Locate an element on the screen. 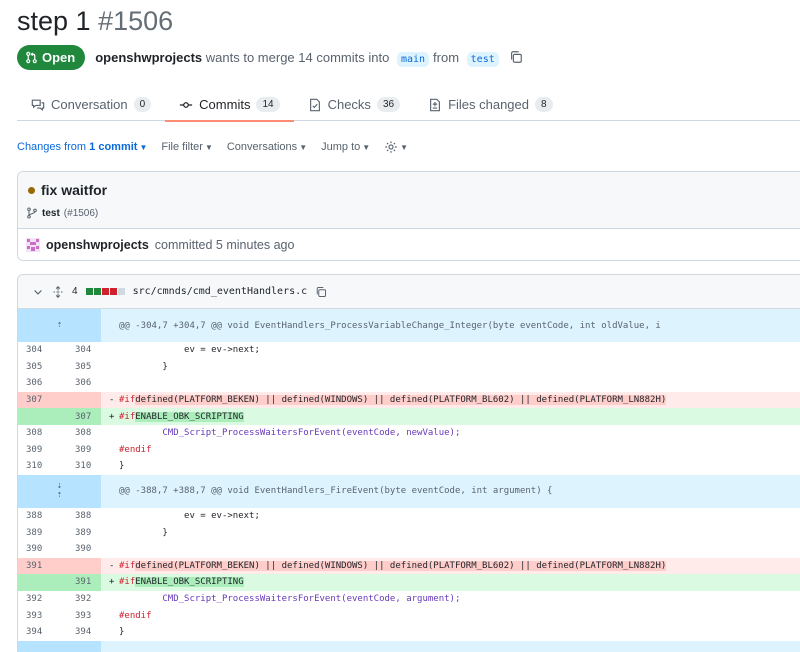 The image size is (800, 652). commit-title: fix waitfor is located at coordinates (74, 190).